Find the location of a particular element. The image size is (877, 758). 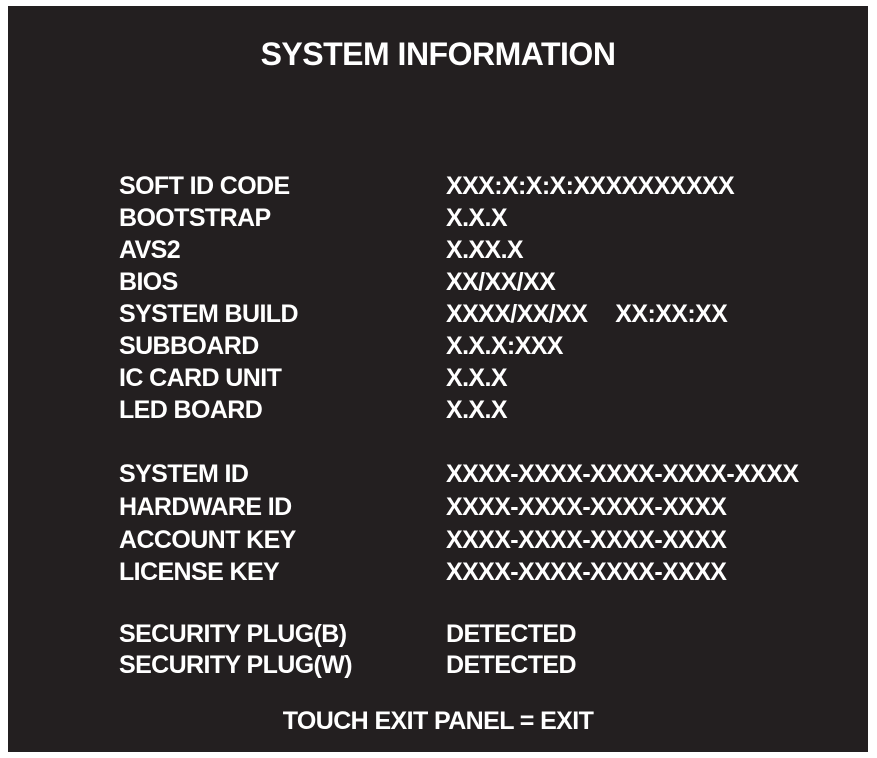

info-row-system-build: SYSTEM BUILD XXXX/XX/XX XX:XX:XX is located at coordinates (438, 314).